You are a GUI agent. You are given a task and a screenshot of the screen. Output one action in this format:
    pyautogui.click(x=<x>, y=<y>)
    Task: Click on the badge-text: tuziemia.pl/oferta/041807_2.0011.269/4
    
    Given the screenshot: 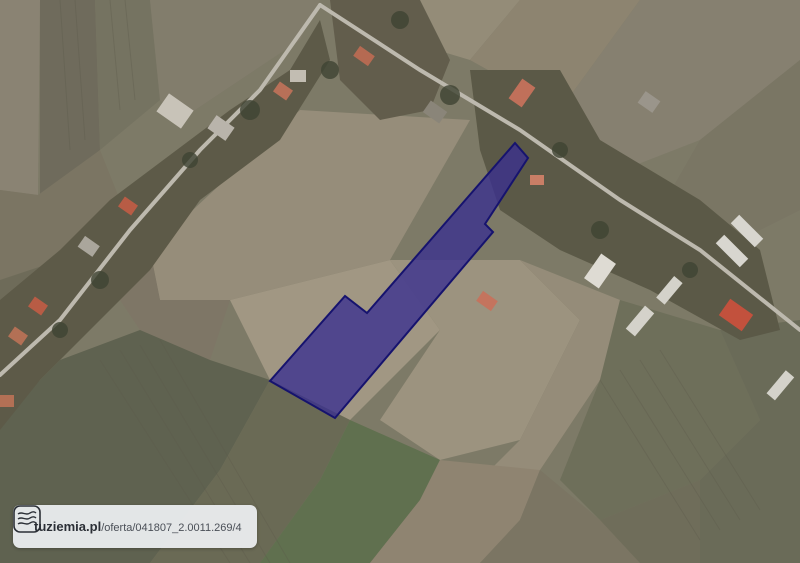 What is the action you would take?
    pyautogui.click(x=138, y=527)
    